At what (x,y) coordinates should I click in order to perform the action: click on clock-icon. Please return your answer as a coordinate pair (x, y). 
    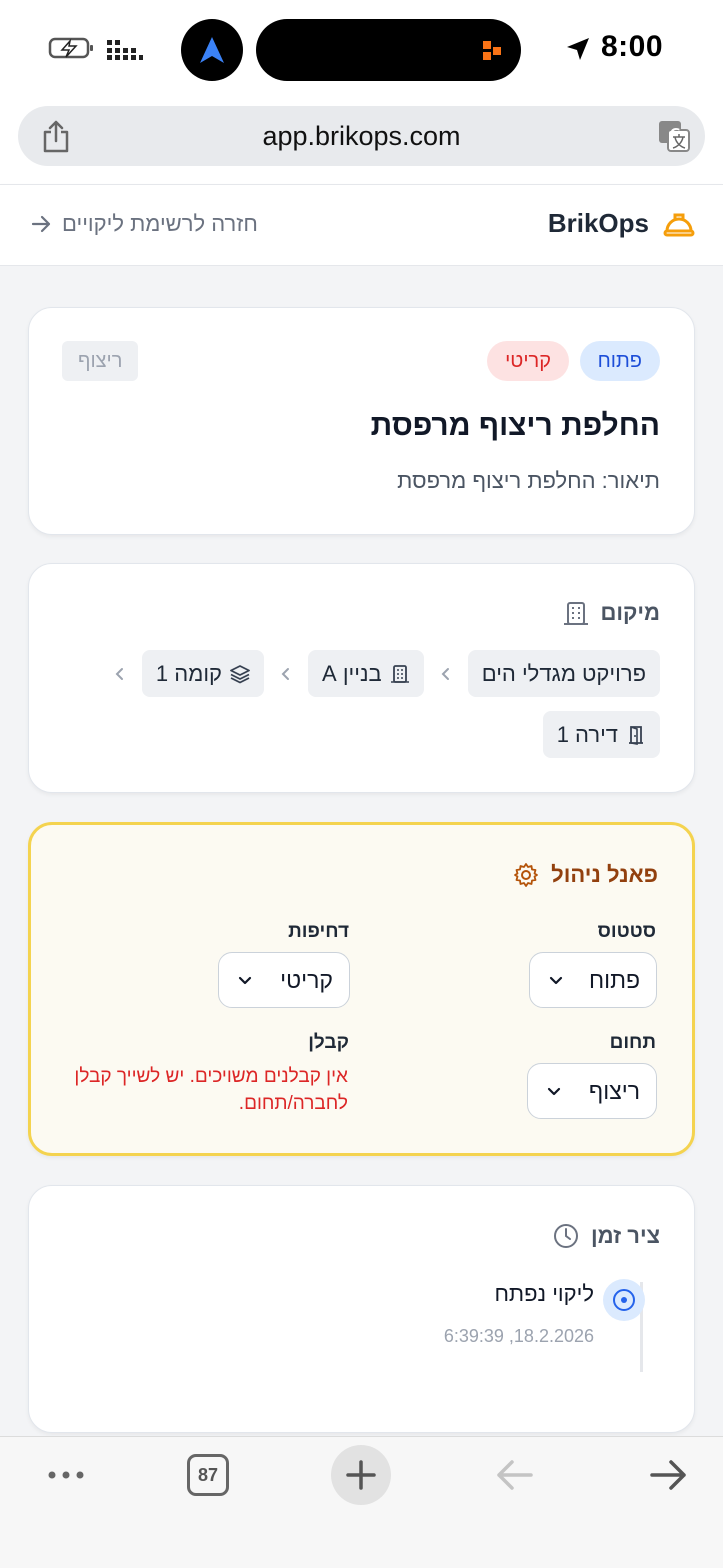
    Looking at the image, I should click on (565, 1236).